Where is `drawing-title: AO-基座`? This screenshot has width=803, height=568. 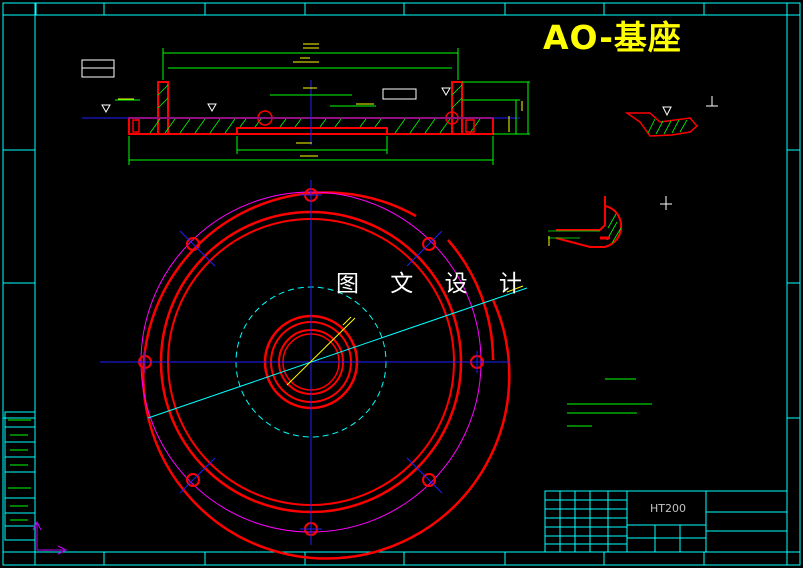
drawing-title: AO-基座 is located at coordinates (612, 37).